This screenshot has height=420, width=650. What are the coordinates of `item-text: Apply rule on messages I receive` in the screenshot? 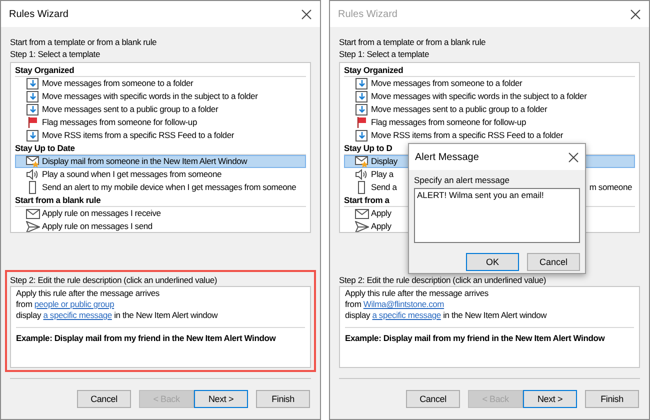 It's located at (101, 213).